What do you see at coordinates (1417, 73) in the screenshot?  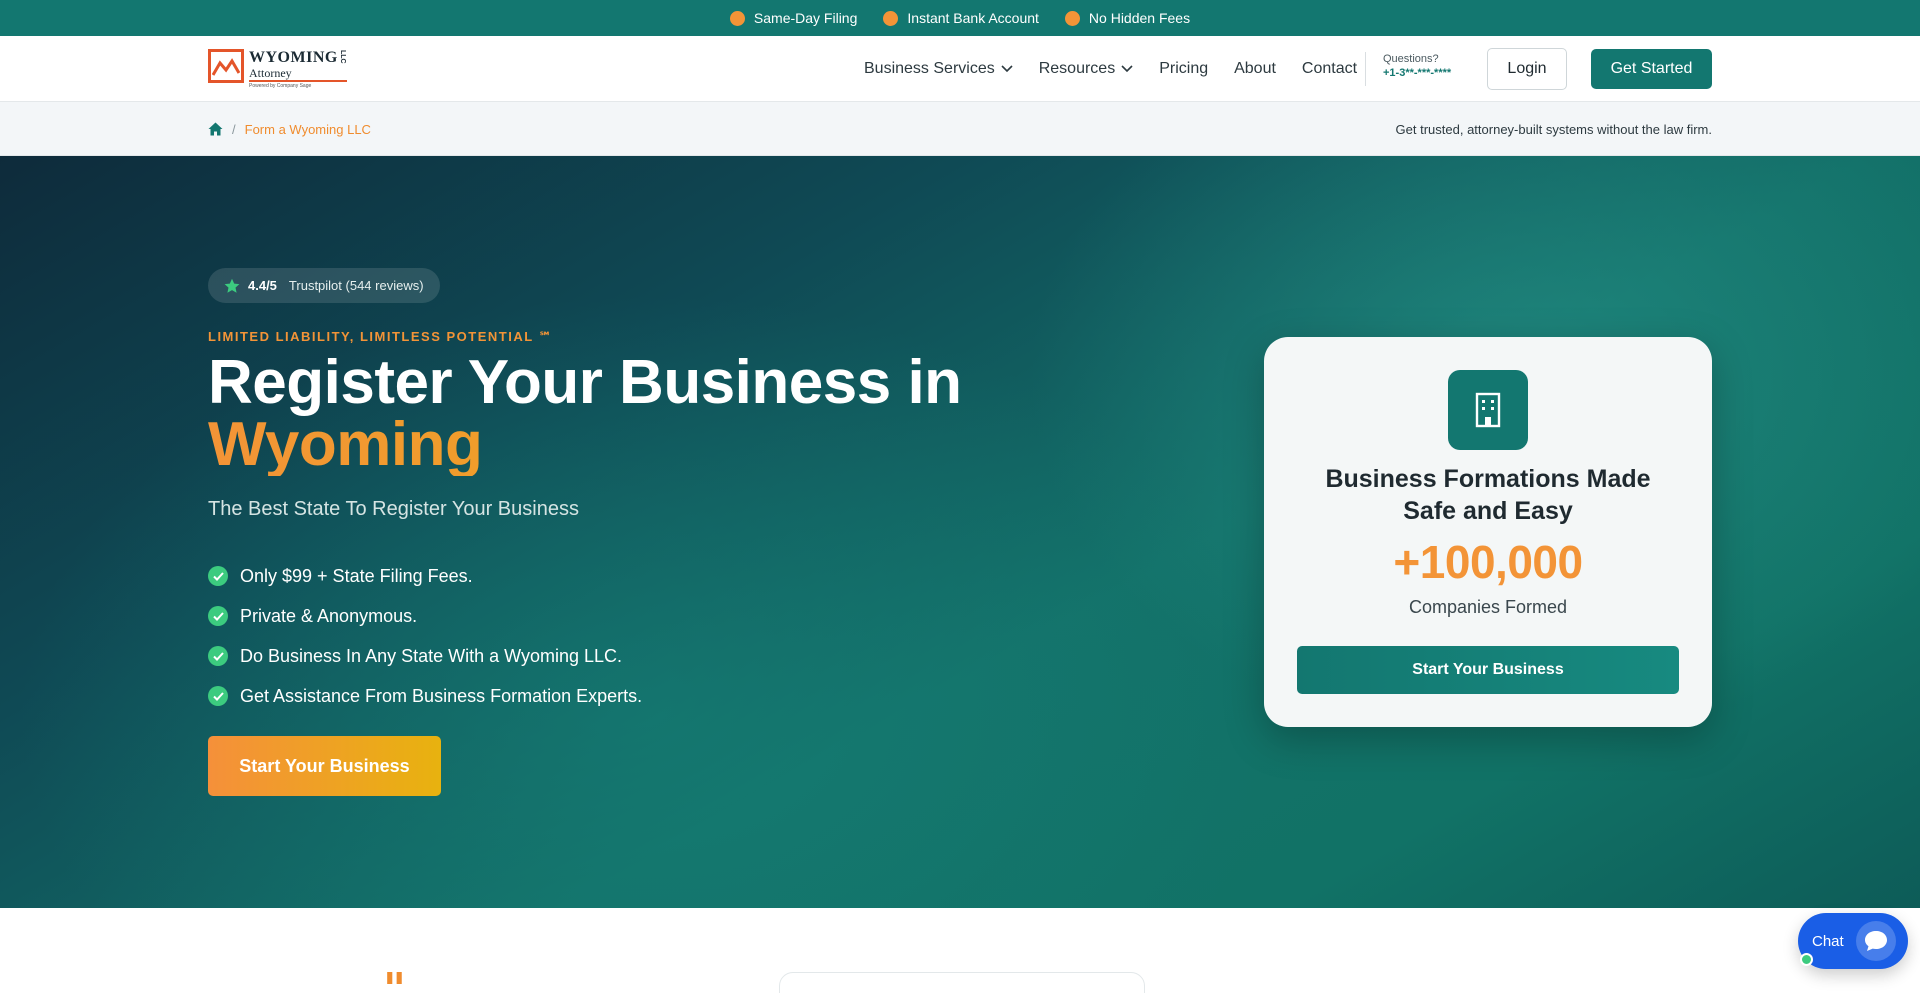 I see `phone-link: +1-3**-***-****` at bounding box center [1417, 73].